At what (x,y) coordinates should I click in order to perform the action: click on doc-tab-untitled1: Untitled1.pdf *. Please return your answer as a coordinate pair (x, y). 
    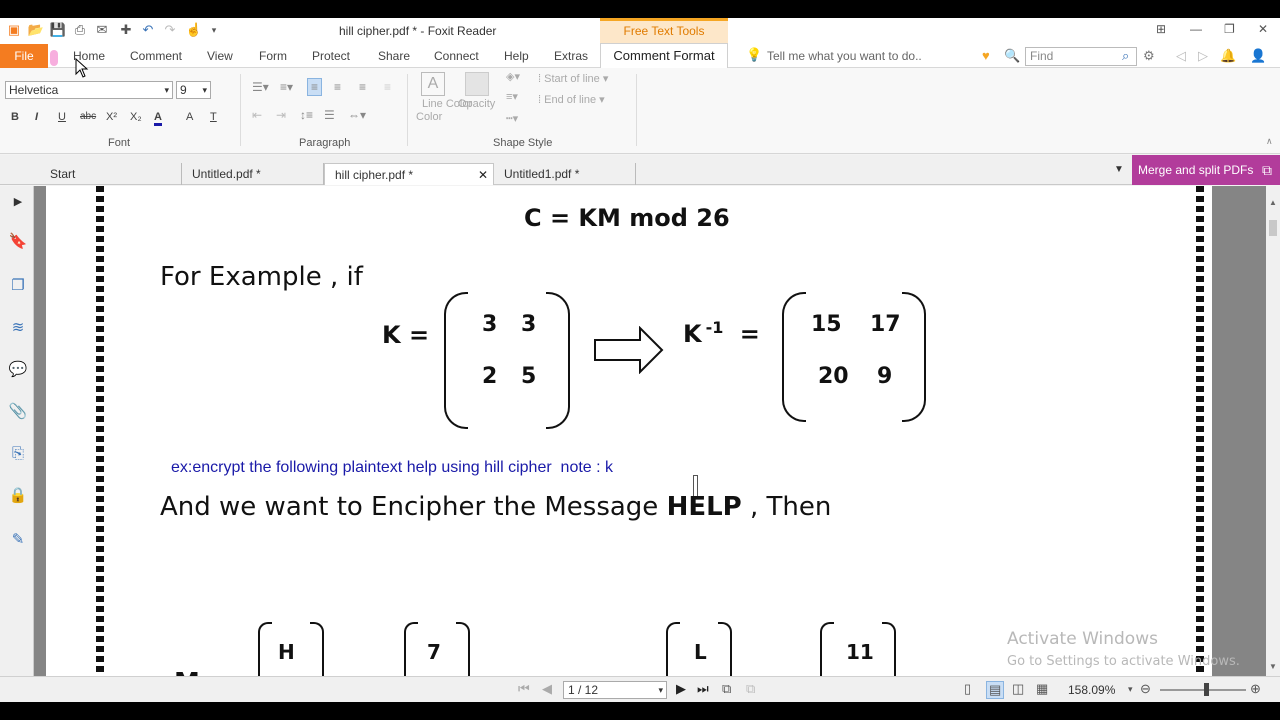
    Looking at the image, I should click on (565, 174).